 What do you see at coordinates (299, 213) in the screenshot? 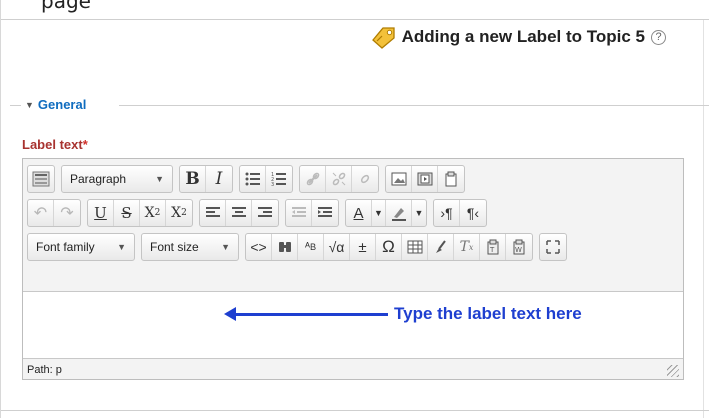
I see `outdent-icon` at bounding box center [299, 213].